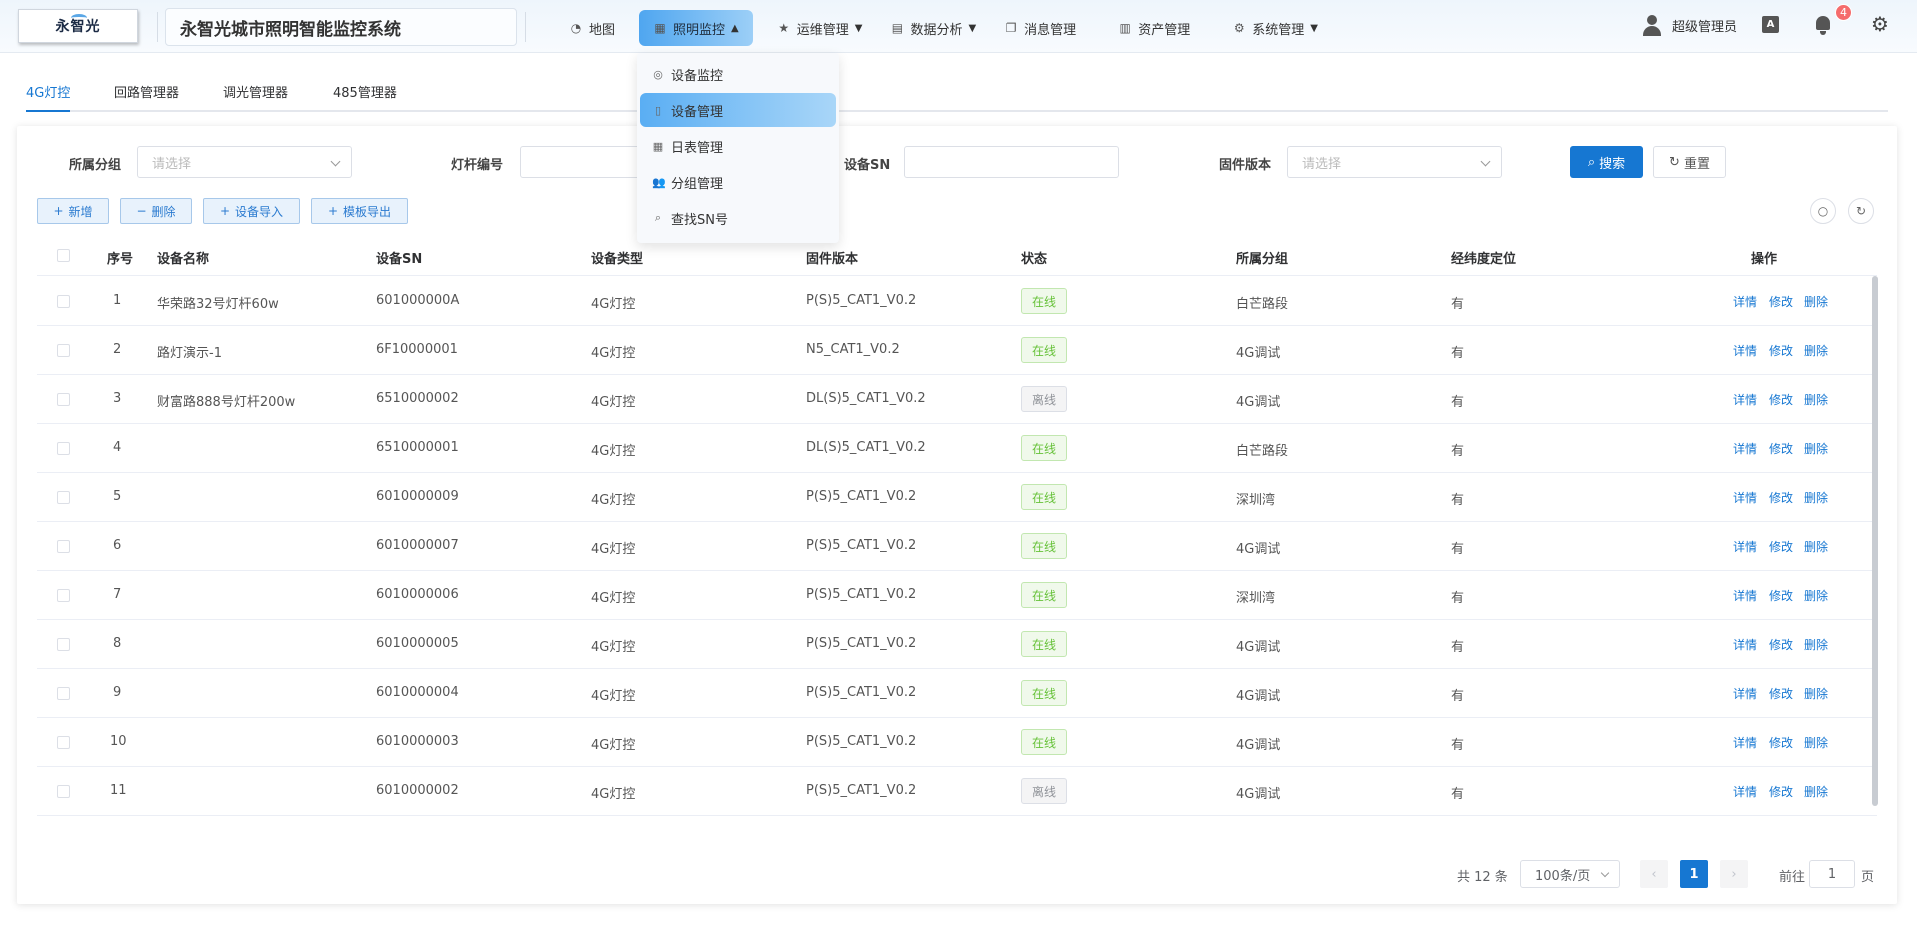 This screenshot has width=1917, height=931. I want to click on nav-operations: ★ 运维管理 ▼, so click(820, 28).